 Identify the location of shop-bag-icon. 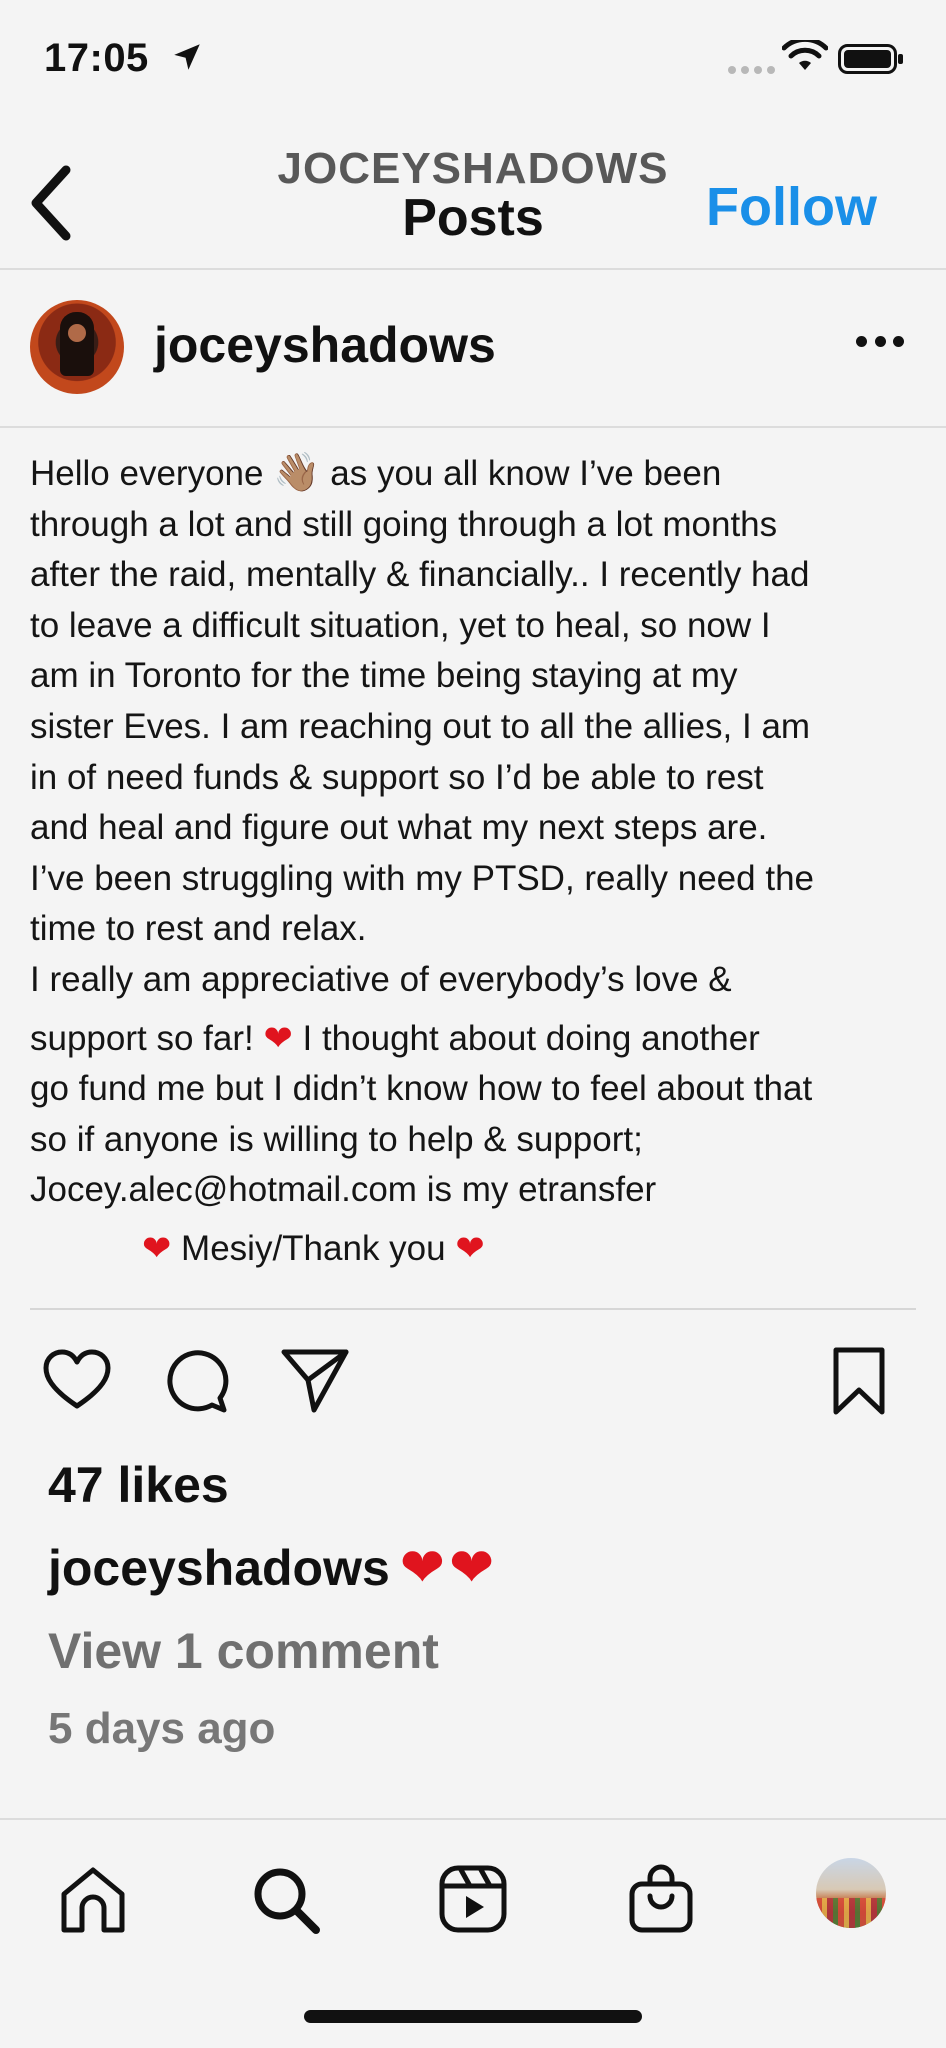
(661, 1899).